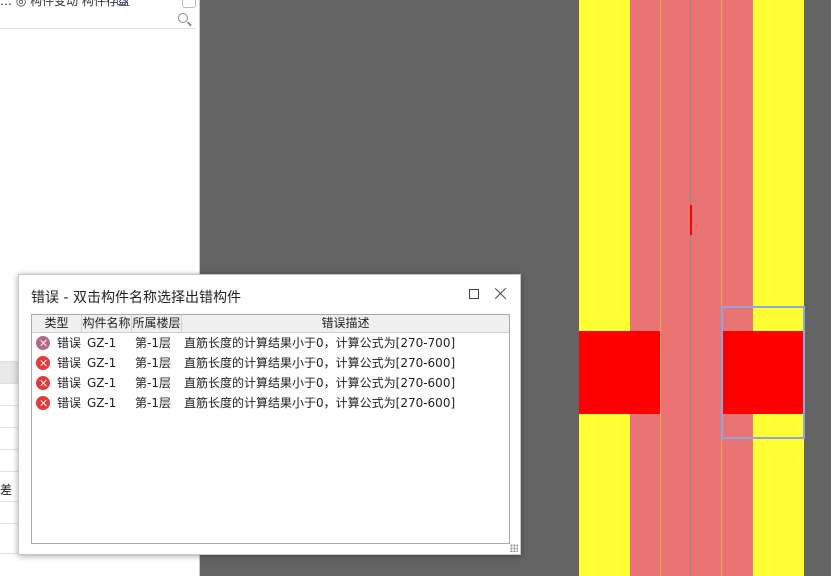 Image resolution: width=831 pixels, height=576 pixels. I want to click on dialog-title: 错误 - 双击构件名称选择出错构件, so click(136, 298).